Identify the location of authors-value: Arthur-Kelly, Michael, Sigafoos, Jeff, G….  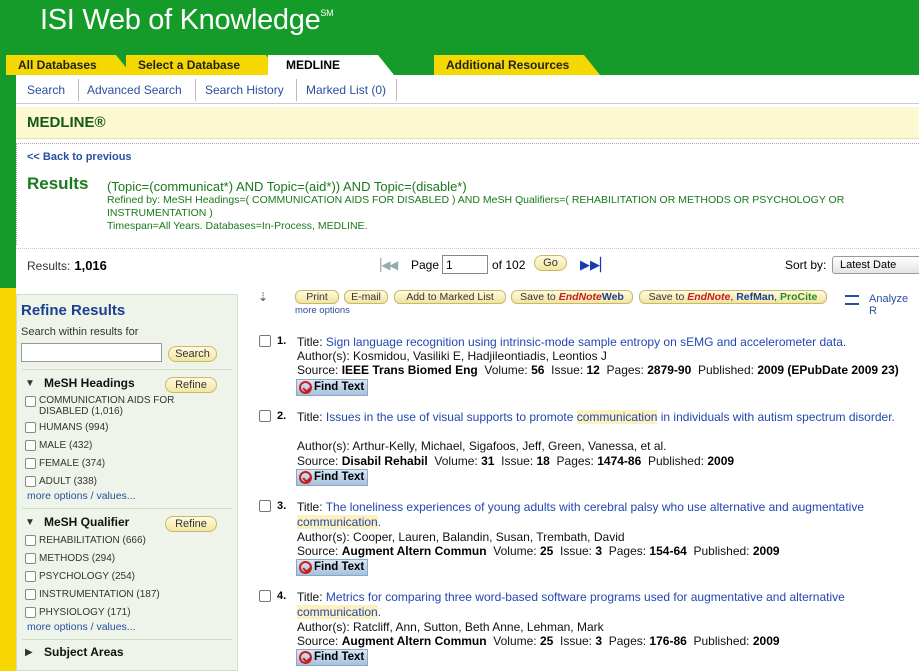
(509, 446).